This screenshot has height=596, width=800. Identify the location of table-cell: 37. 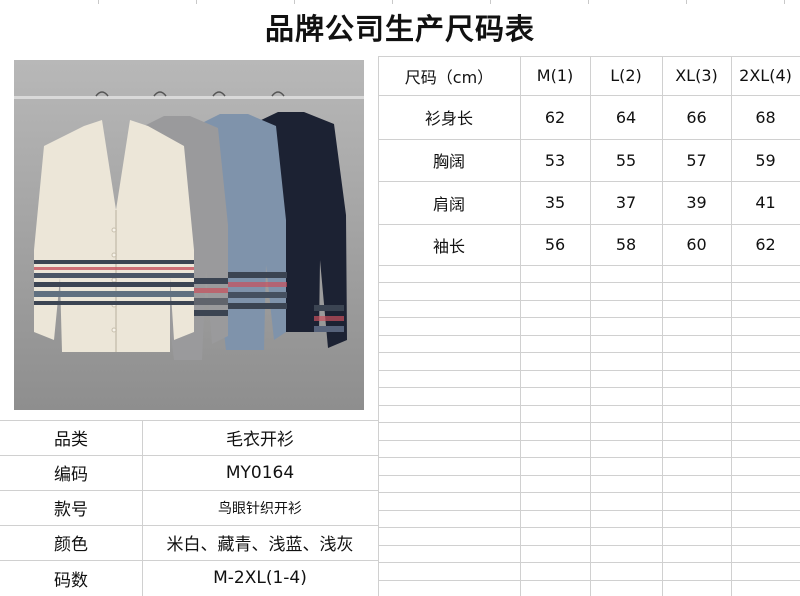
(626, 202).